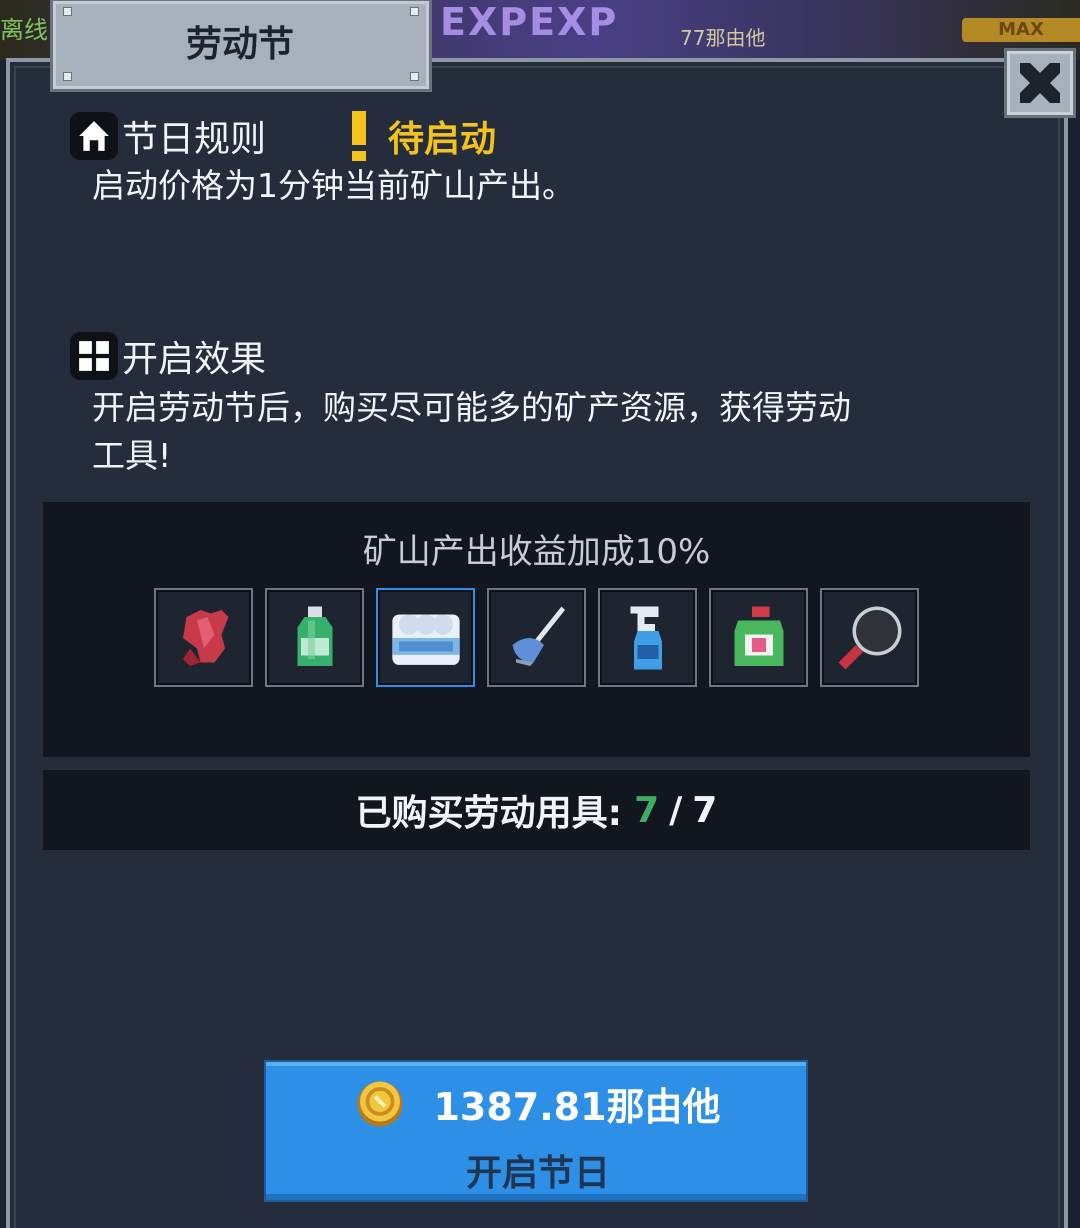 The image size is (1080, 1228). Describe the element at coordinates (723, 38) in the screenshot. I see `background-sub-text: 77那由他` at that location.